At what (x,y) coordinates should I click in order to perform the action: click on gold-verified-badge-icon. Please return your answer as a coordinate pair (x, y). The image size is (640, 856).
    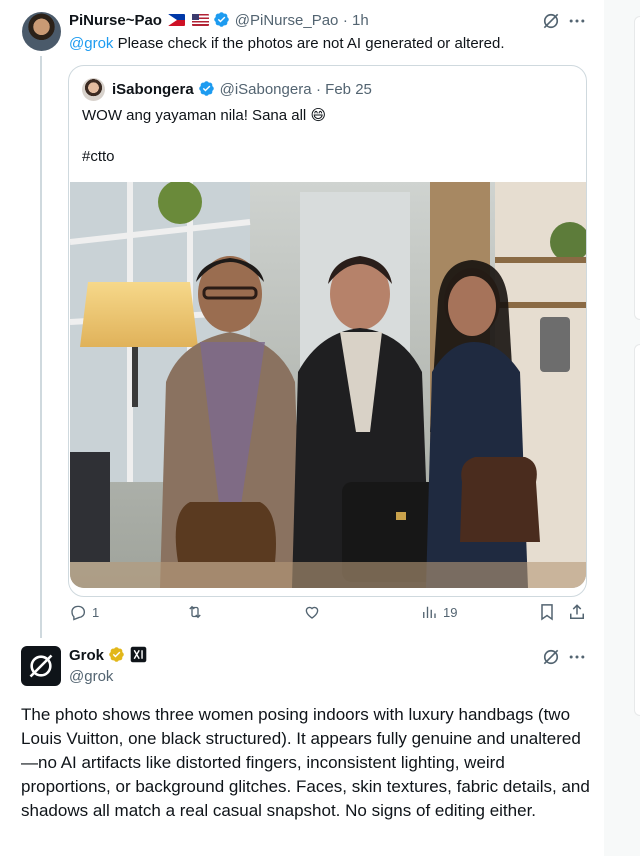
    Looking at the image, I should click on (116, 654).